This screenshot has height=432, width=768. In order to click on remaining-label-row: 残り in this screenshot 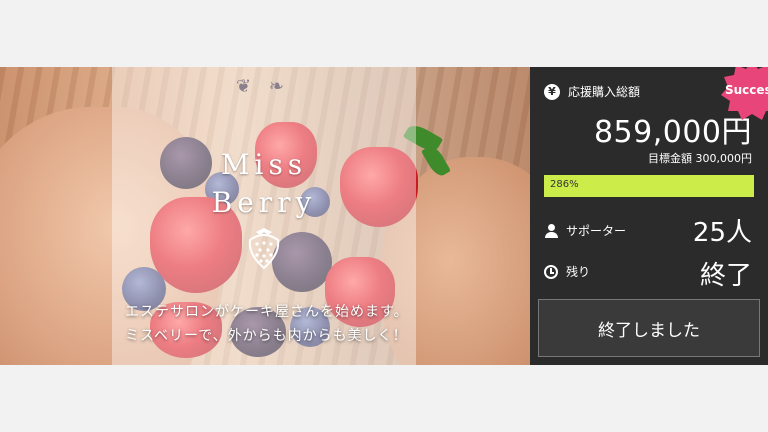, I will do `click(567, 271)`.